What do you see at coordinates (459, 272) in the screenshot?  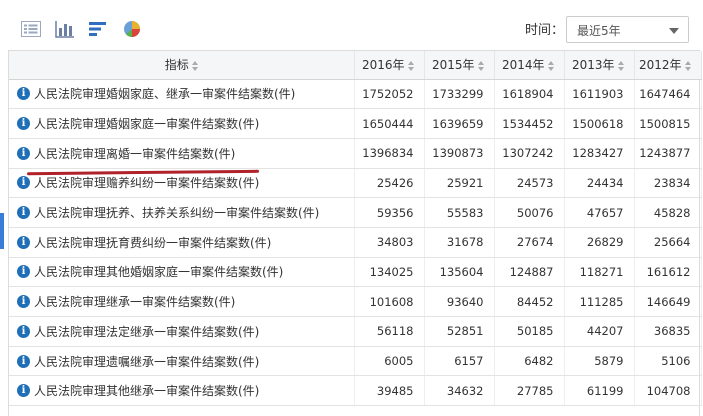 I see `value-cell: 135604` at bounding box center [459, 272].